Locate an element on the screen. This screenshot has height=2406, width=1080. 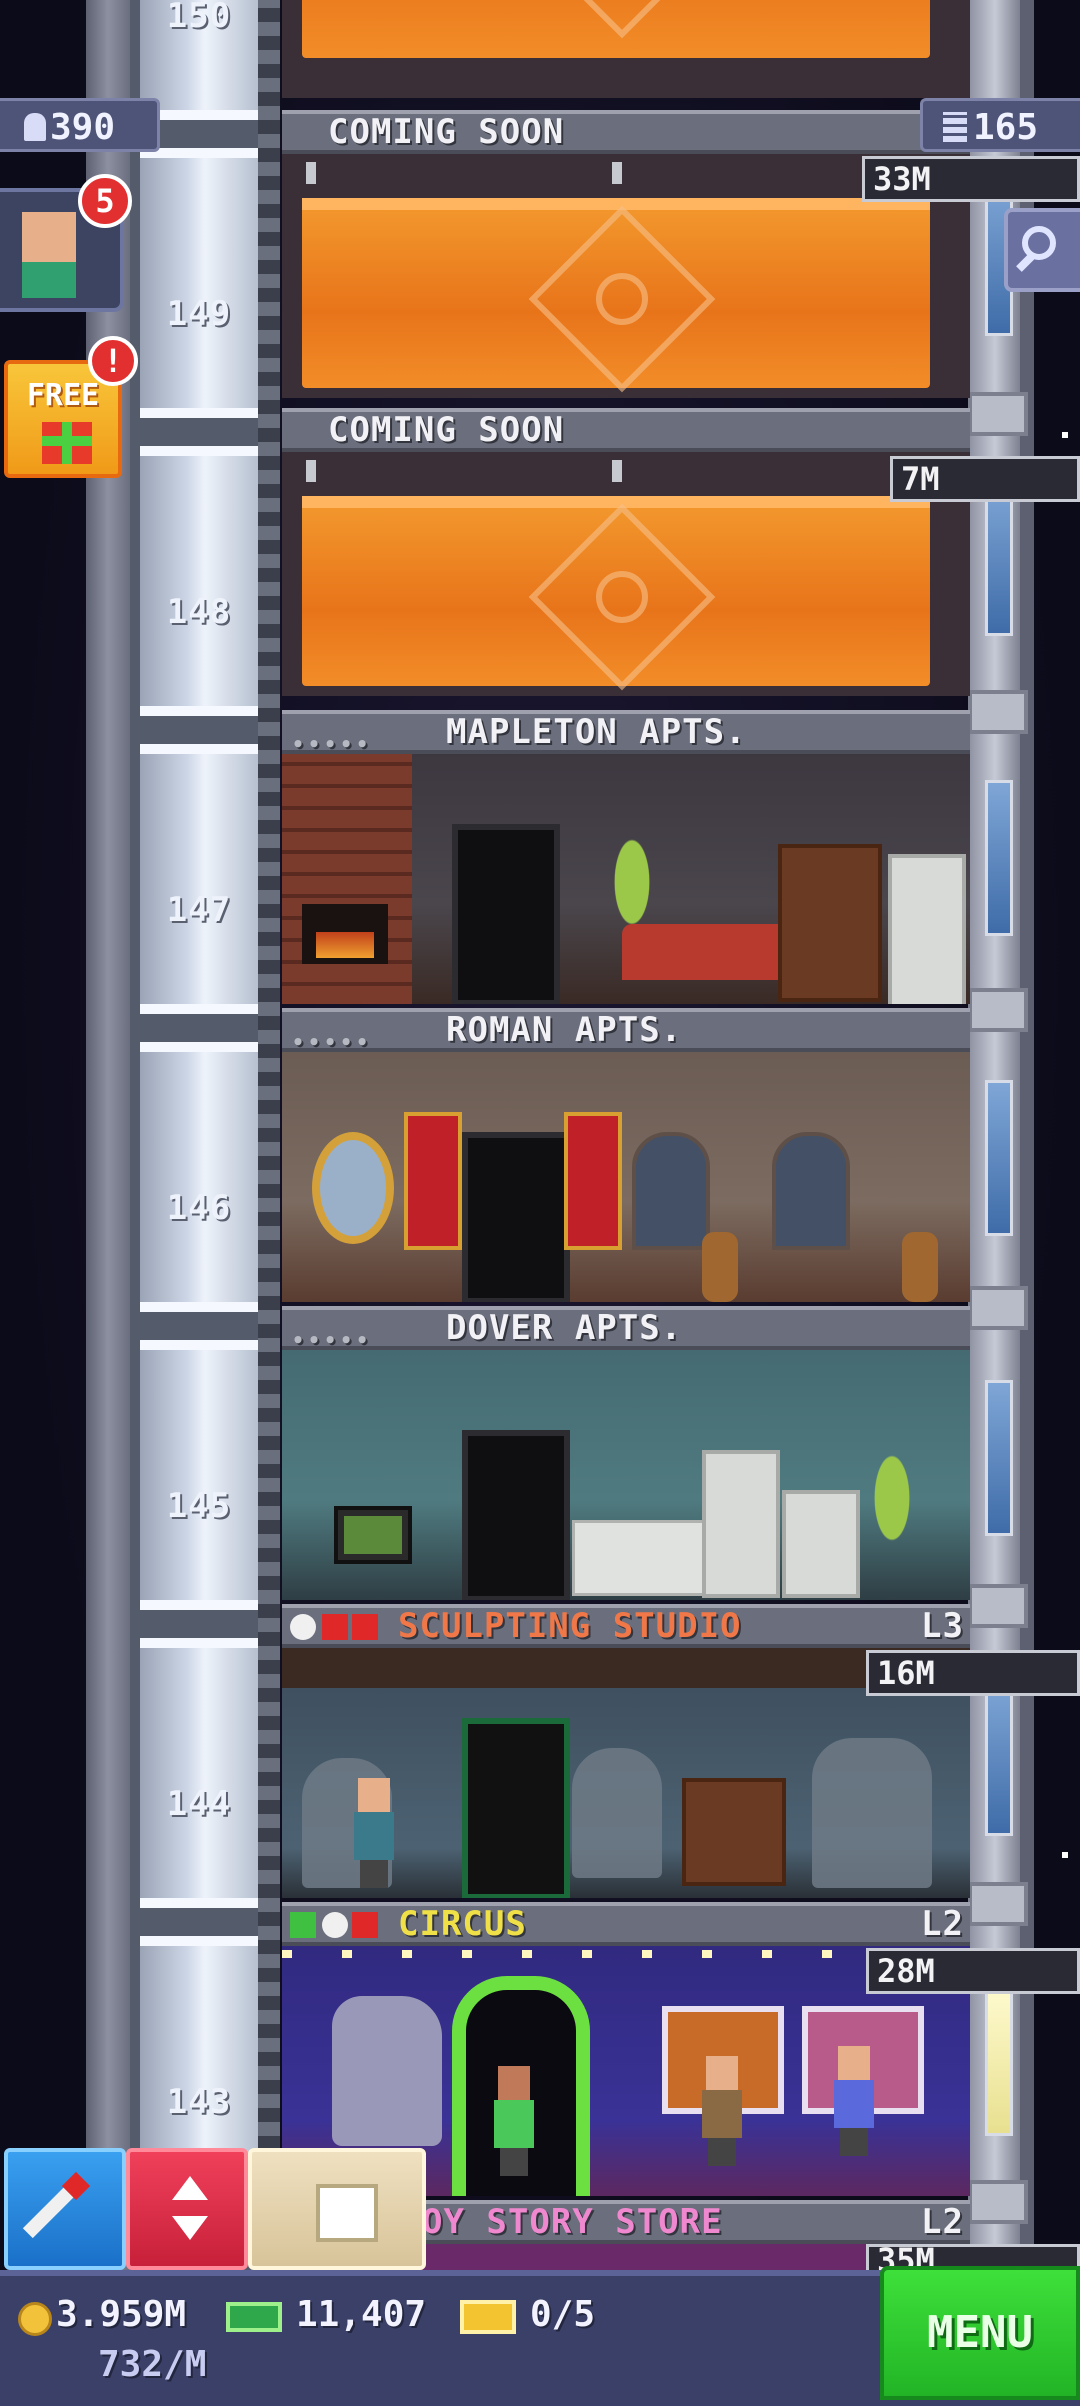
updown-icon is located at coordinates (190, 2188).